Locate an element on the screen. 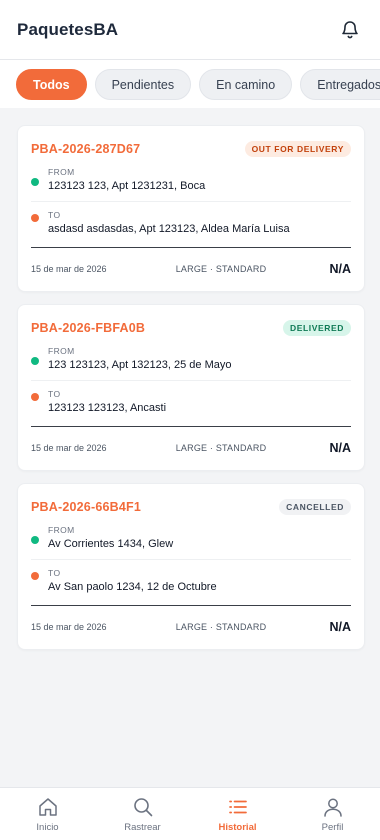 The image size is (380, 840). filter-tabs-bar: Todos Pendientes En camino Entregados is located at coordinates (190, 84).